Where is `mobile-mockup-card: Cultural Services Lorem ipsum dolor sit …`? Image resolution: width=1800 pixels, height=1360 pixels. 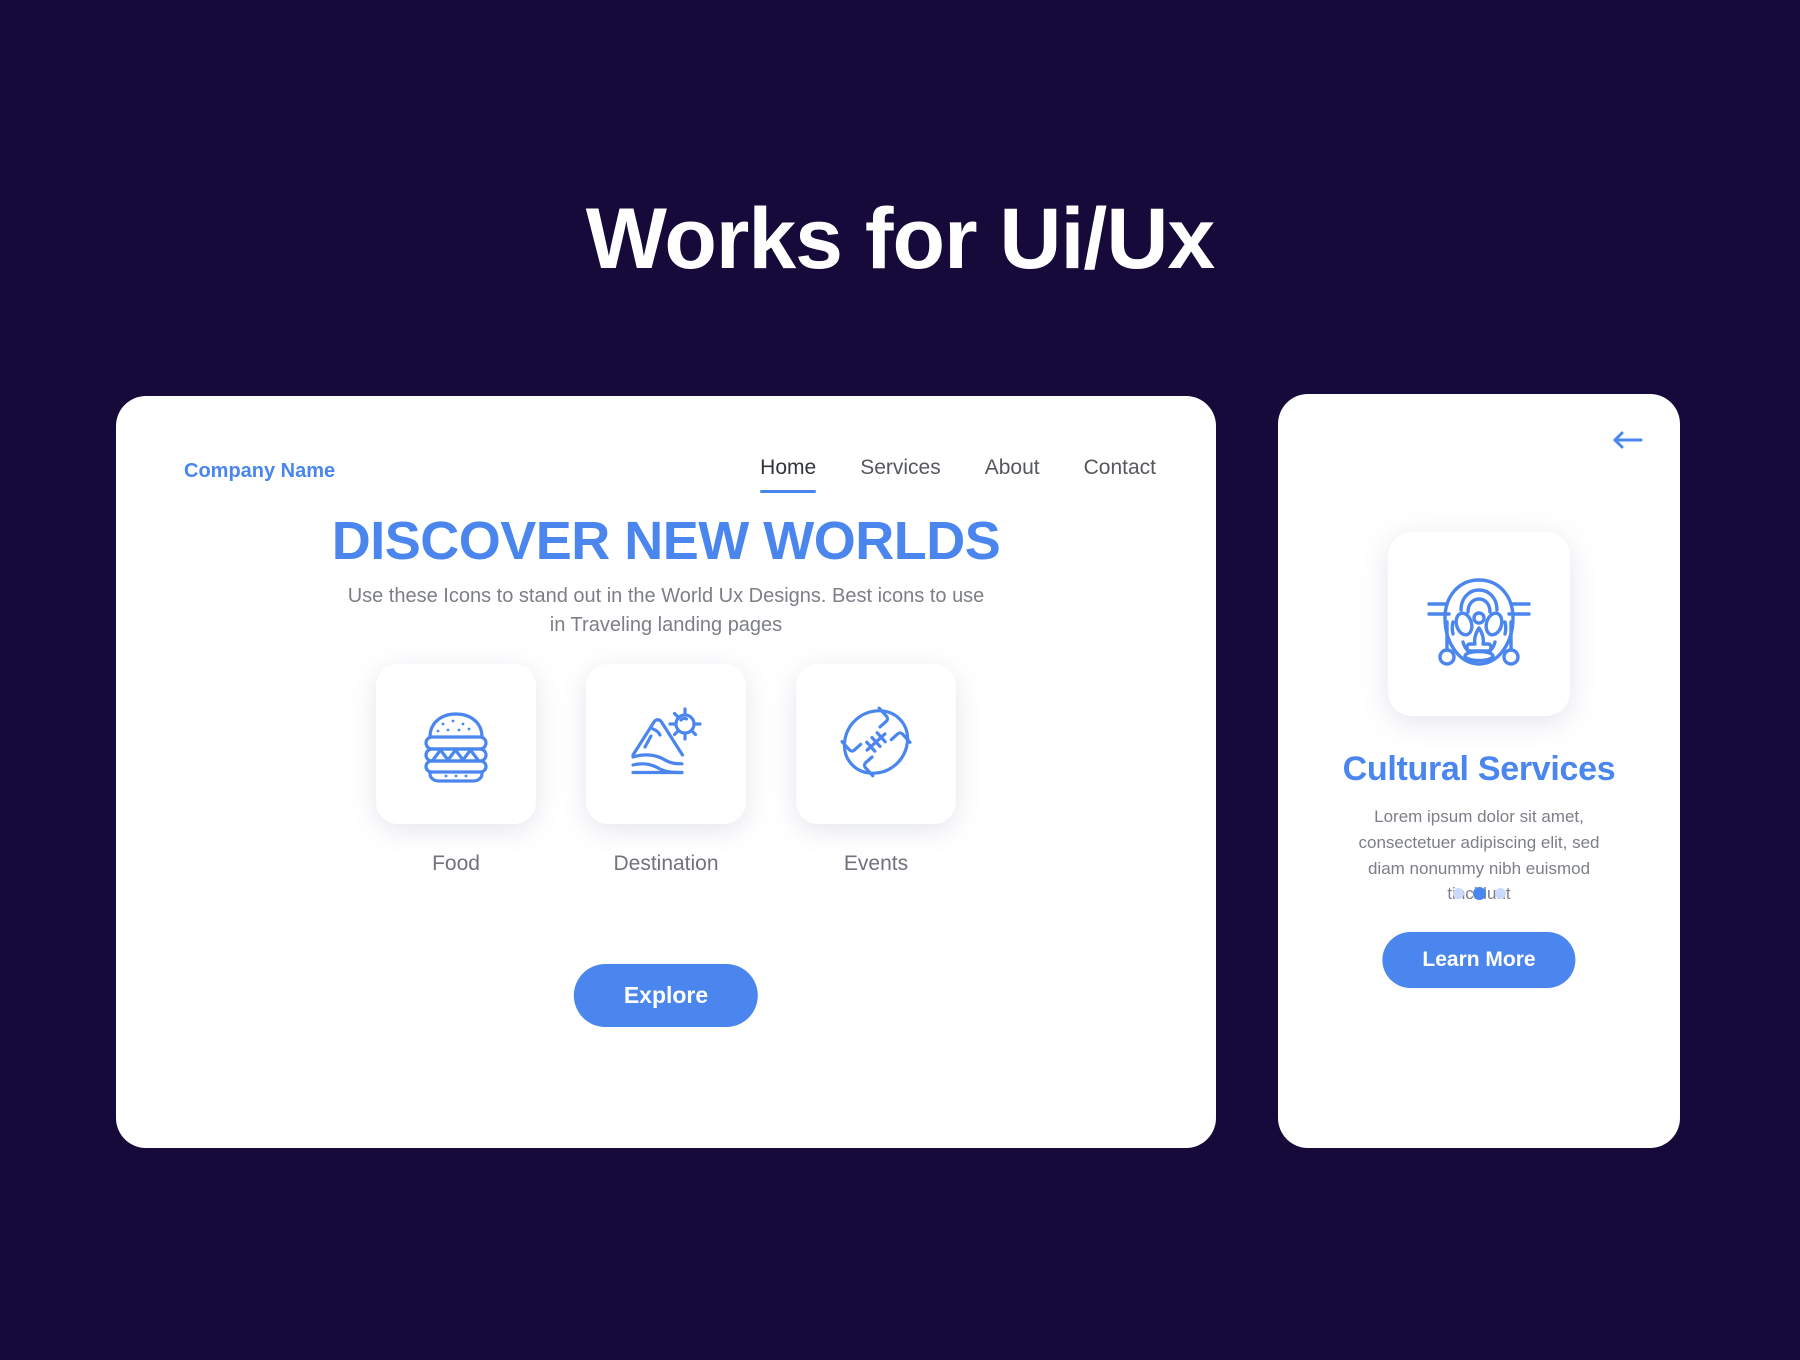 mobile-mockup-card: Cultural Services Lorem ipsum dolor sit … is located at coordinates (1479, 771).